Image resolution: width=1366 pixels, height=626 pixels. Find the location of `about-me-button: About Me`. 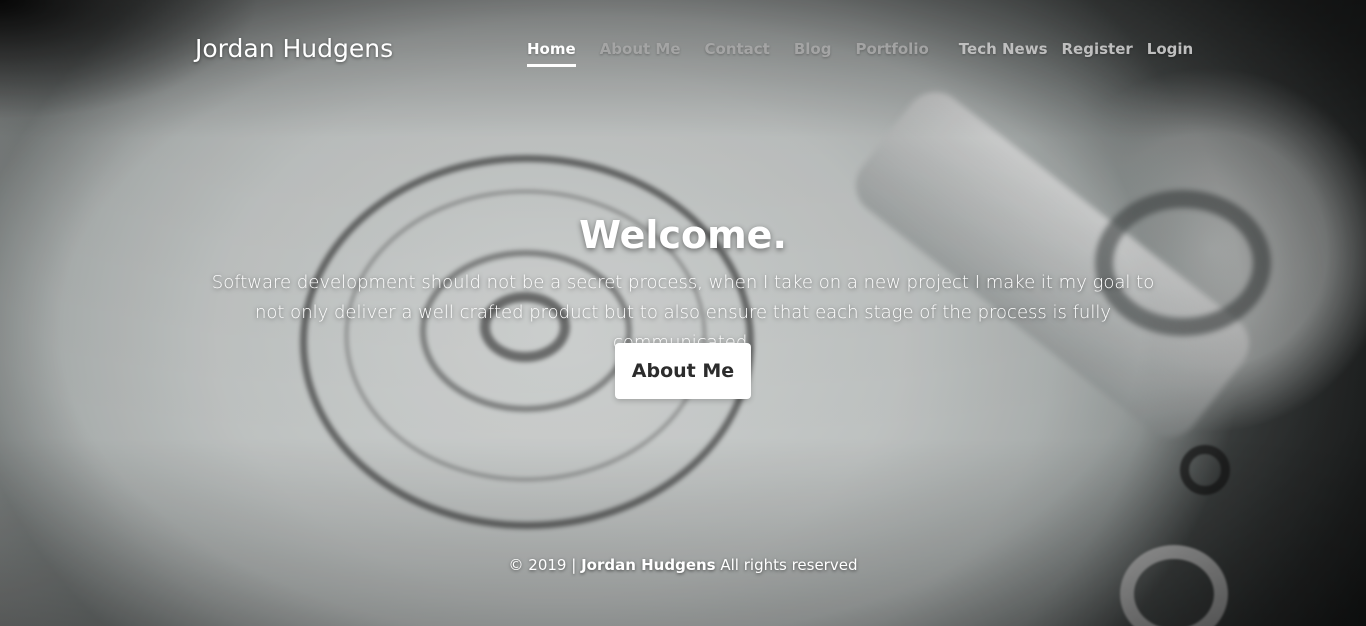

about-me-button: About Me is located at coordinates (683, 371).